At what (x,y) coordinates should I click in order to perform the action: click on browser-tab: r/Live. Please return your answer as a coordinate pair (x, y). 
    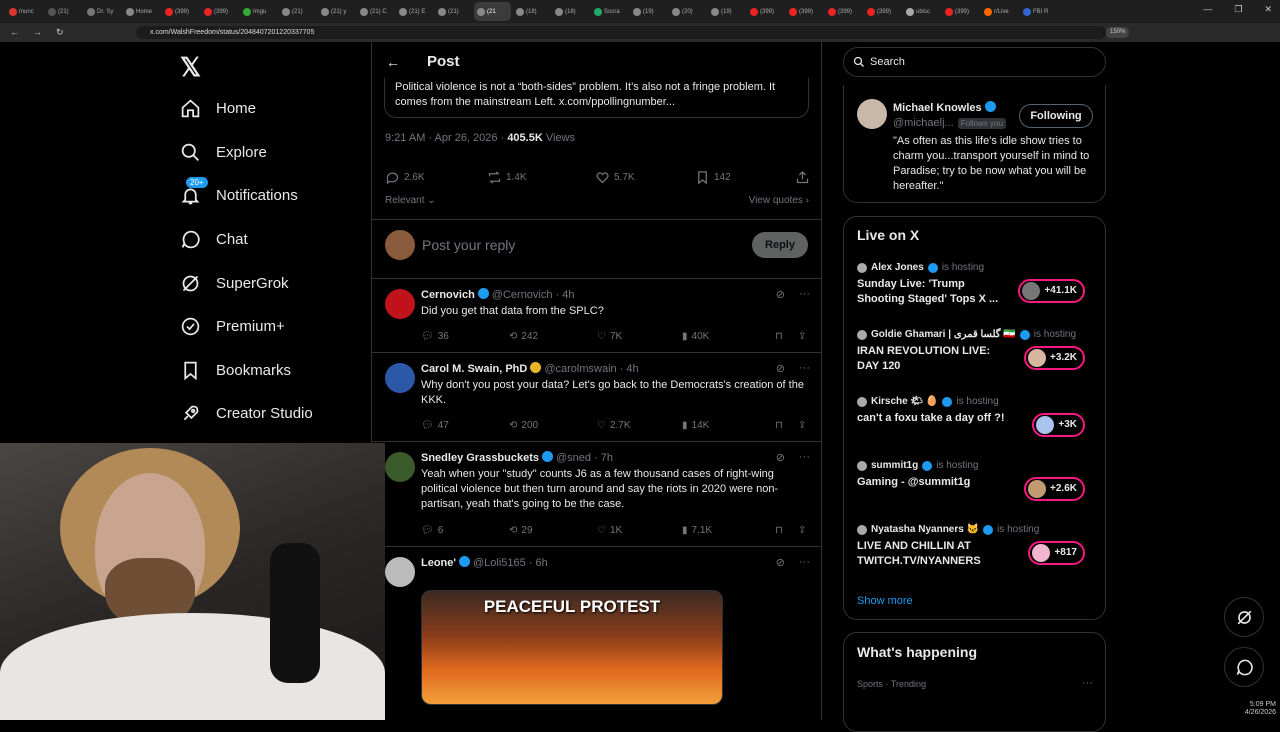
    Looking at the image, I should click on (999, 11).